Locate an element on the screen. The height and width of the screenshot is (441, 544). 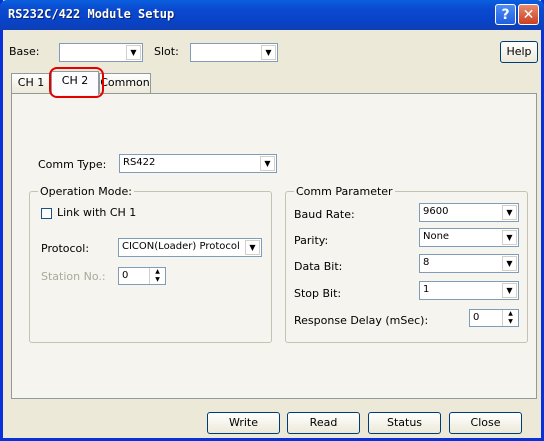
parity-combo: None ▼ is located at coordinates (469, 237).